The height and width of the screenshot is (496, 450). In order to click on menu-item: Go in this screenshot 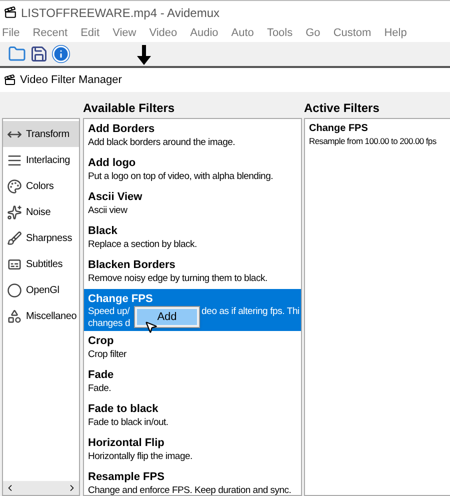, I will do `click(313, 33)`.